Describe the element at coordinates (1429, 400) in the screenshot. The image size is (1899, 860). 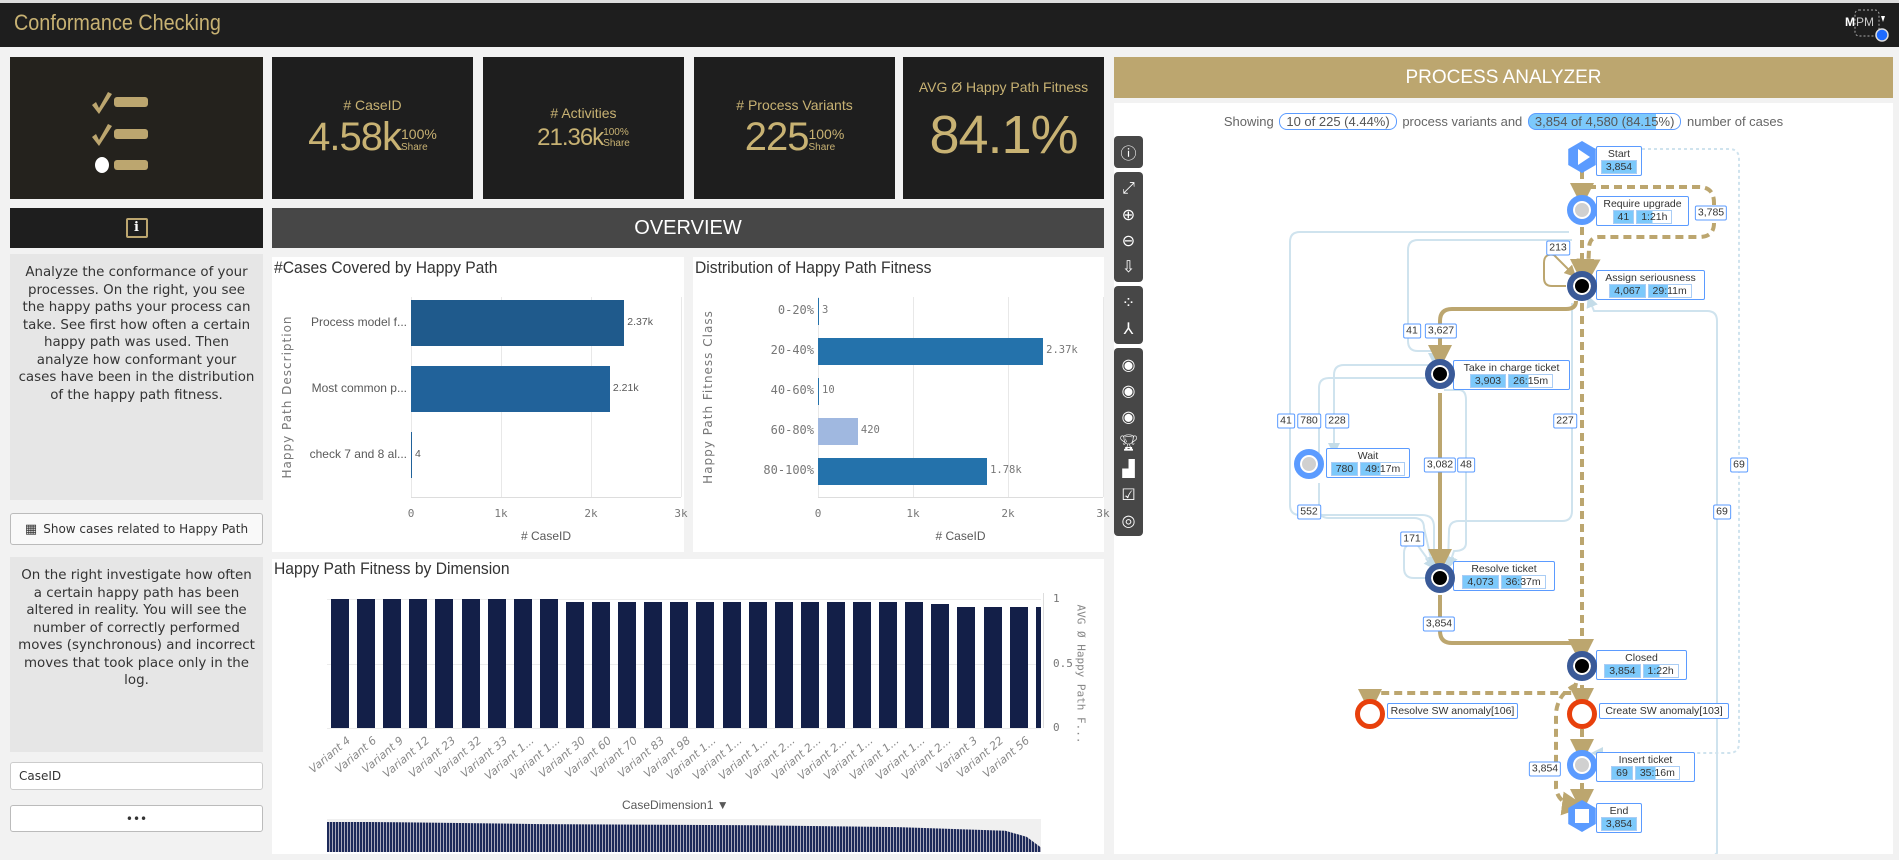
I see `edge-require-resolve` at that location.